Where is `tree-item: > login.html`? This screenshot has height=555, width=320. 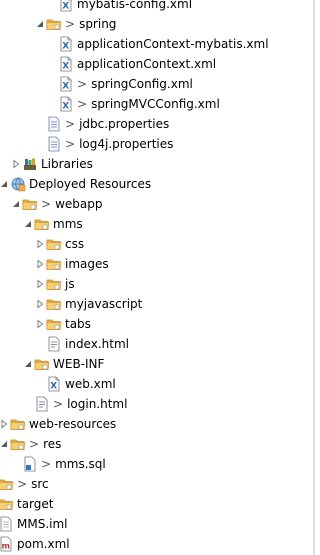
tree-item: > login.html is located at coordinates (74, 404).